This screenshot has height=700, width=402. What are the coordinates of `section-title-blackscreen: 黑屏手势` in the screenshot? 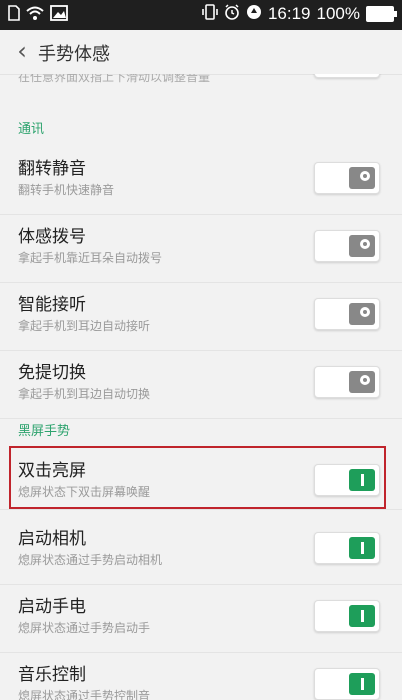 It's located at (44, 431).